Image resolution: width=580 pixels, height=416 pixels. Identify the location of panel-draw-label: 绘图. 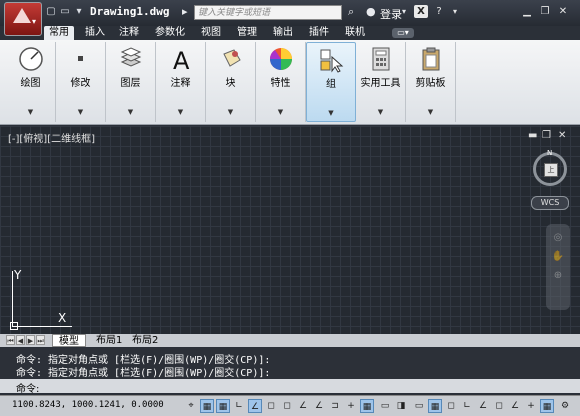
(30, 83).